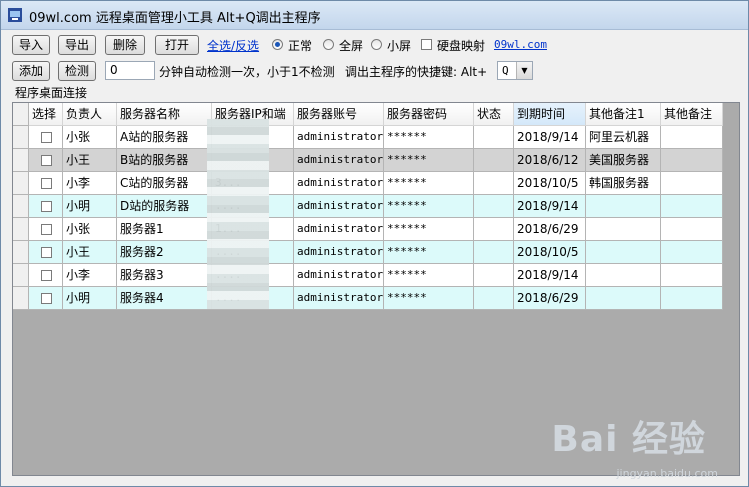 This screenshot has height=487, width=749. Describe the element at coordinates (692, 114) in the screenshot. I see `column-header: 其他备注` at that location.